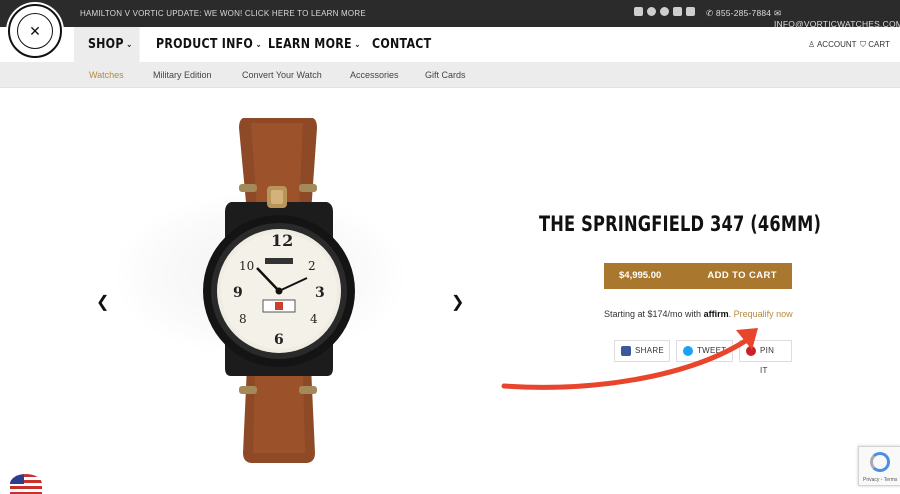 The height and width of the screenshot is (494, 900). I want to click on chevron-left-icon: ❮, so click(102, 302).